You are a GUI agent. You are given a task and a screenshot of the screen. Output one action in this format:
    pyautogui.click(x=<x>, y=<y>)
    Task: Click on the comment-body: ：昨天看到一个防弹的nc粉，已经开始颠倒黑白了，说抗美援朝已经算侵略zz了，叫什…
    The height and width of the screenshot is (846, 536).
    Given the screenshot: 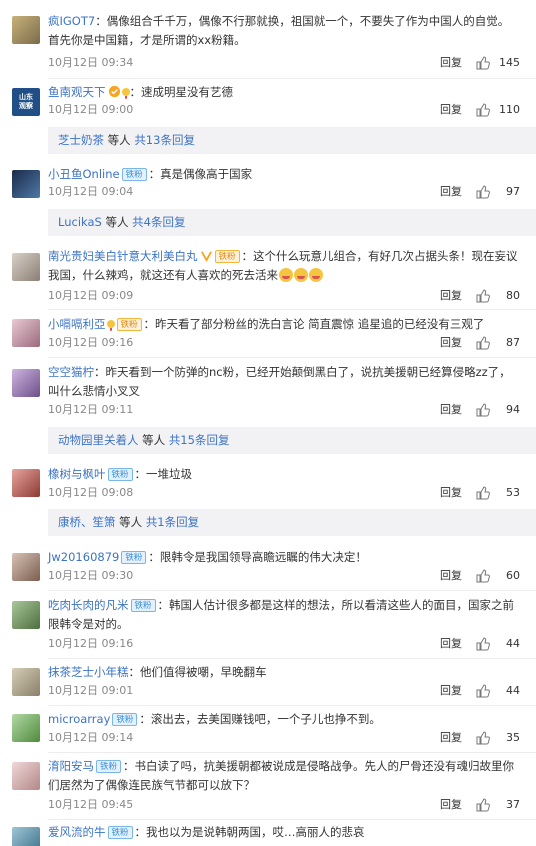 What is the action you would take?
    pyautogui.click(x=279, y=381)
    